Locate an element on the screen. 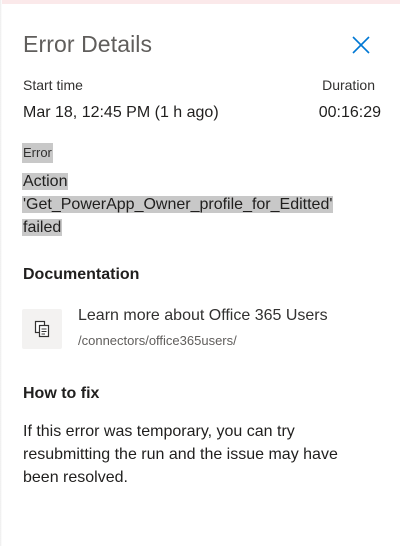  panel-edge-shadow is located at coordinates (1, 273).